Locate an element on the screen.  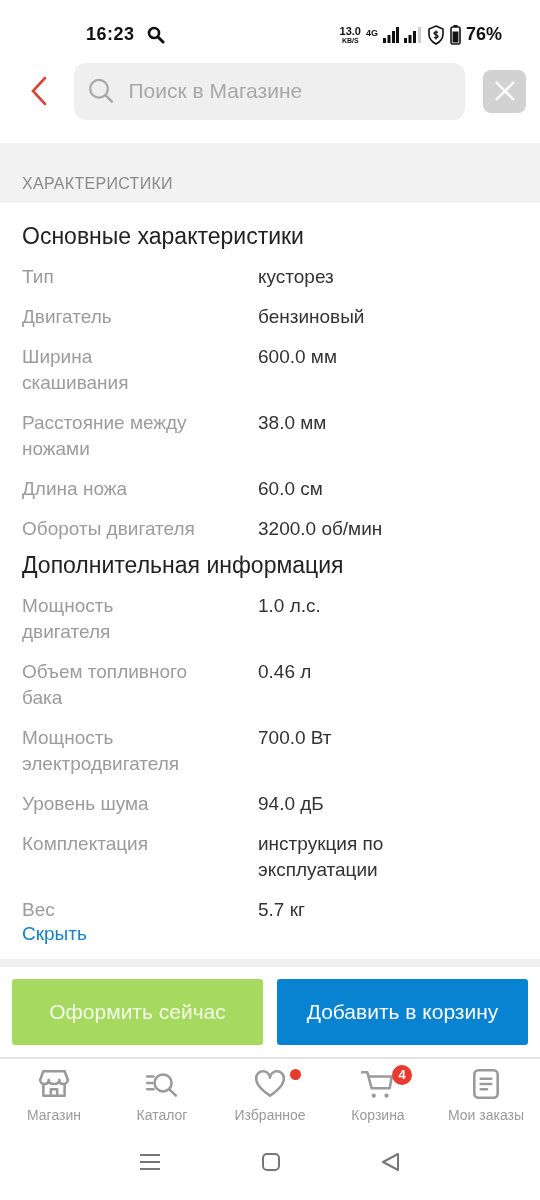
menu-icon is located at coordinates (150, 1161).